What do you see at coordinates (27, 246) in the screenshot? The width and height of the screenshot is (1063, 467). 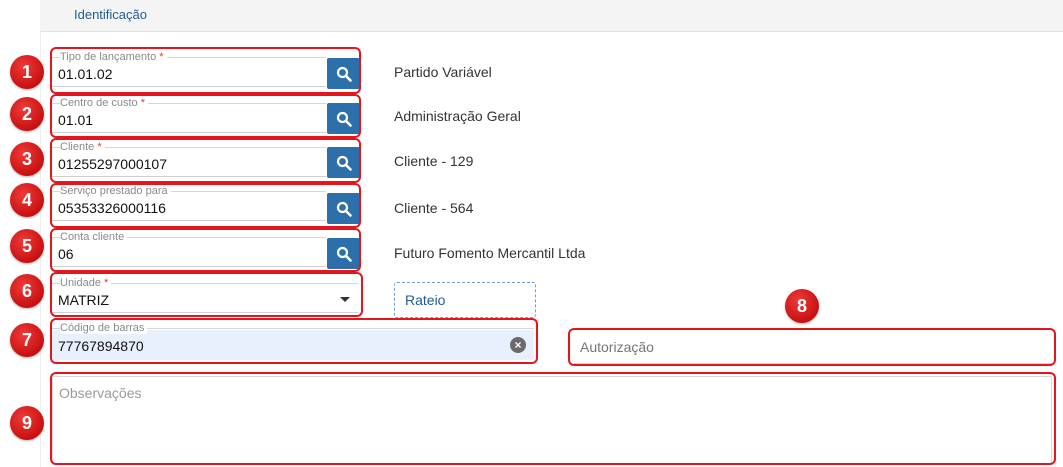 I see `annotation-badge: 5` at bounding box center [27, 246].